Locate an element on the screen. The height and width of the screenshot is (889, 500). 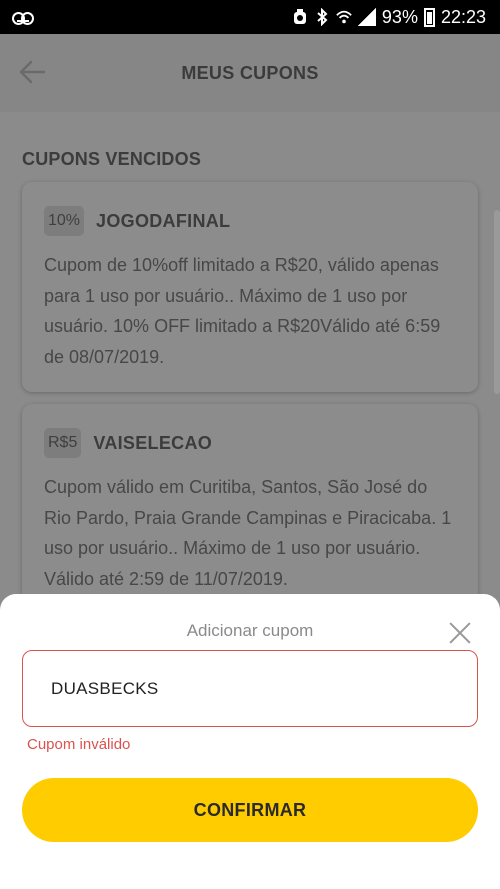
sheet-title: Adicionar cupom is located at coordinates (250, 630).